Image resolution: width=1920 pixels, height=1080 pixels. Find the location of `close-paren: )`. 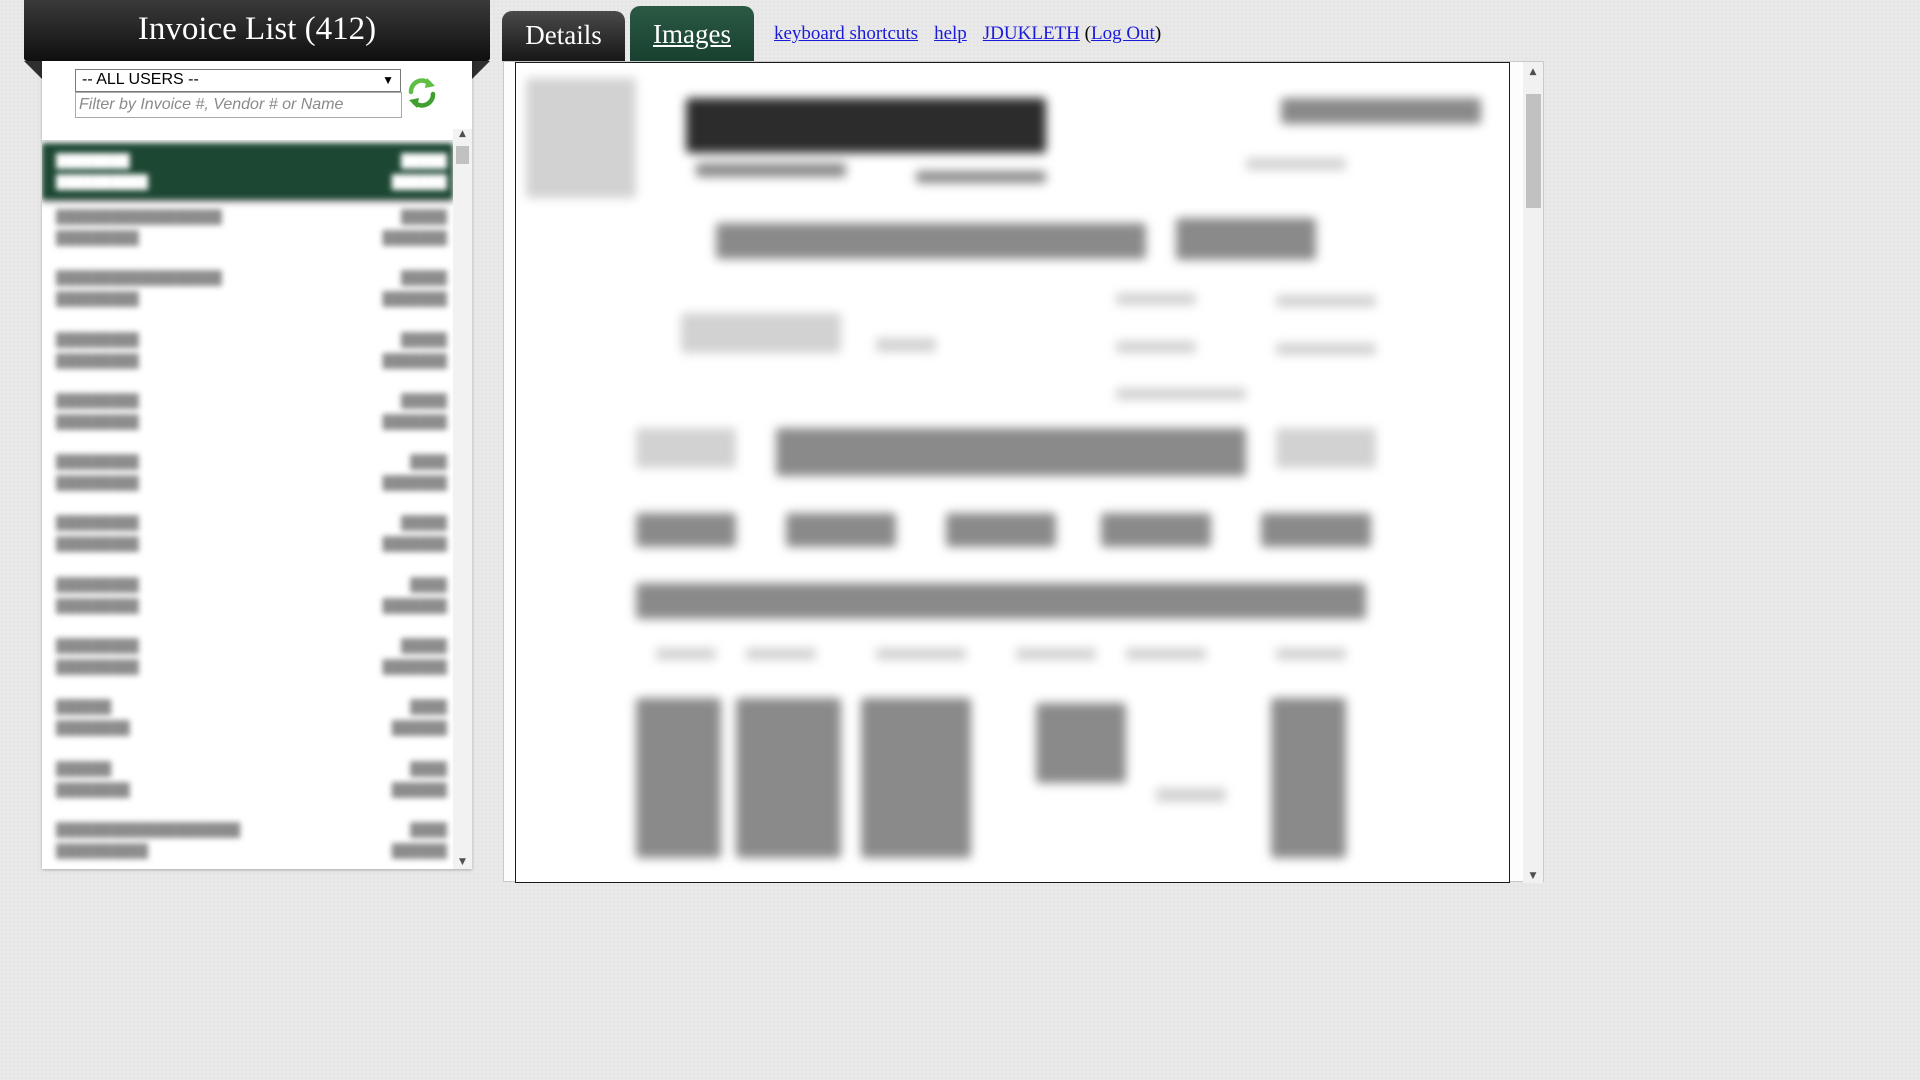

close-paren: ) is located at coordinates (1158, 33).